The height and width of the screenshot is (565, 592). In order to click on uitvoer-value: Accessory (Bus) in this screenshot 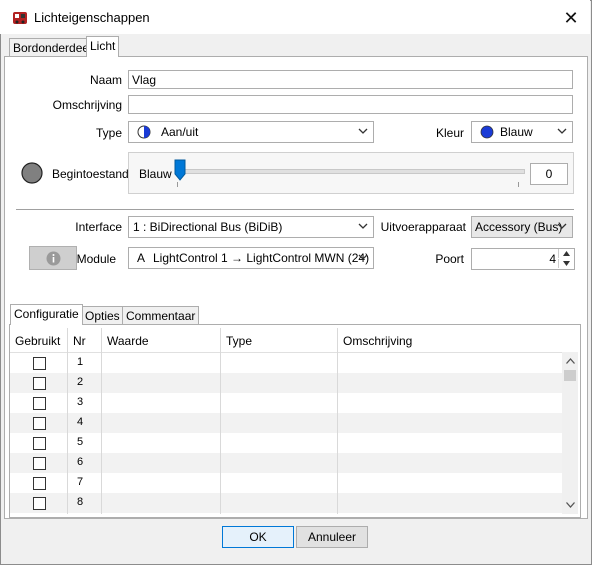, I will do `click(519, 227)`.